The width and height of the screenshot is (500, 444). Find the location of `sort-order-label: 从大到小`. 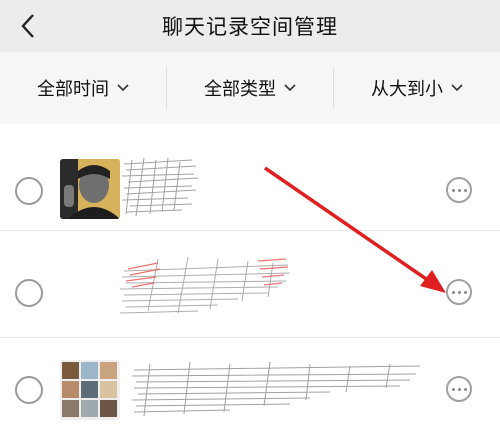

sort-order-label: 从大到小 is located at coordinates (407, 89).